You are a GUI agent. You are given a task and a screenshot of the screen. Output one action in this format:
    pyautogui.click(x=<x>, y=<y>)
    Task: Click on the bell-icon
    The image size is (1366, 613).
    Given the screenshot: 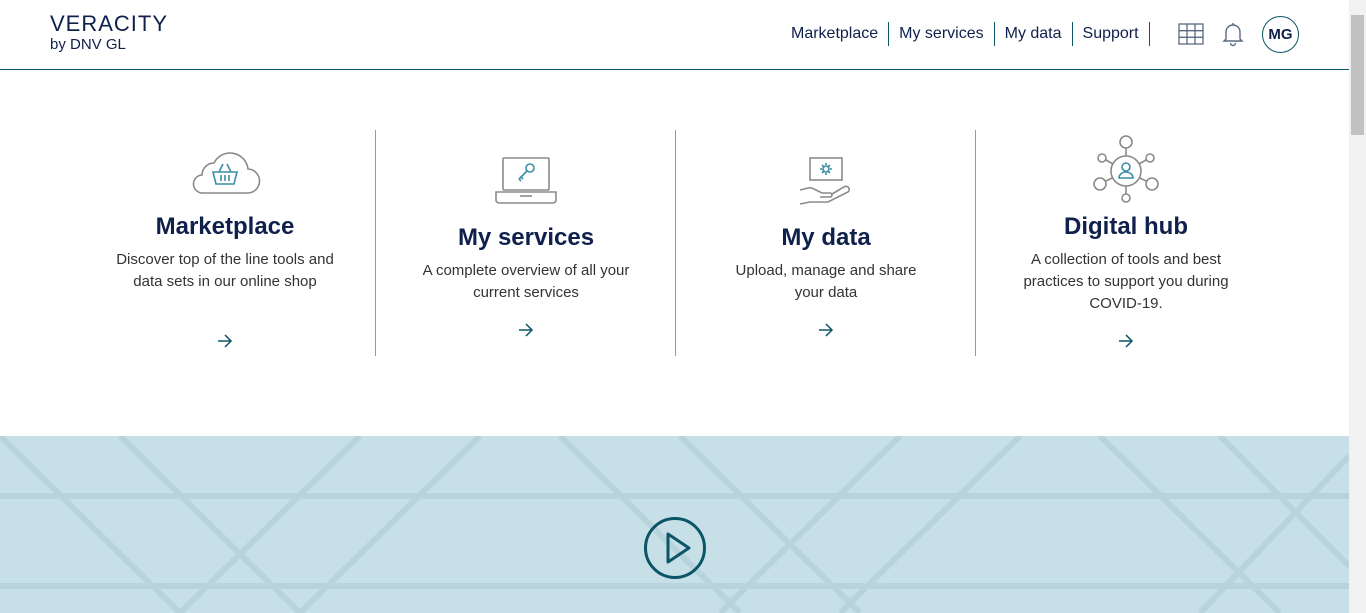 What is the action you would take?
    pyautogui.click(x=1233, y=34)
    